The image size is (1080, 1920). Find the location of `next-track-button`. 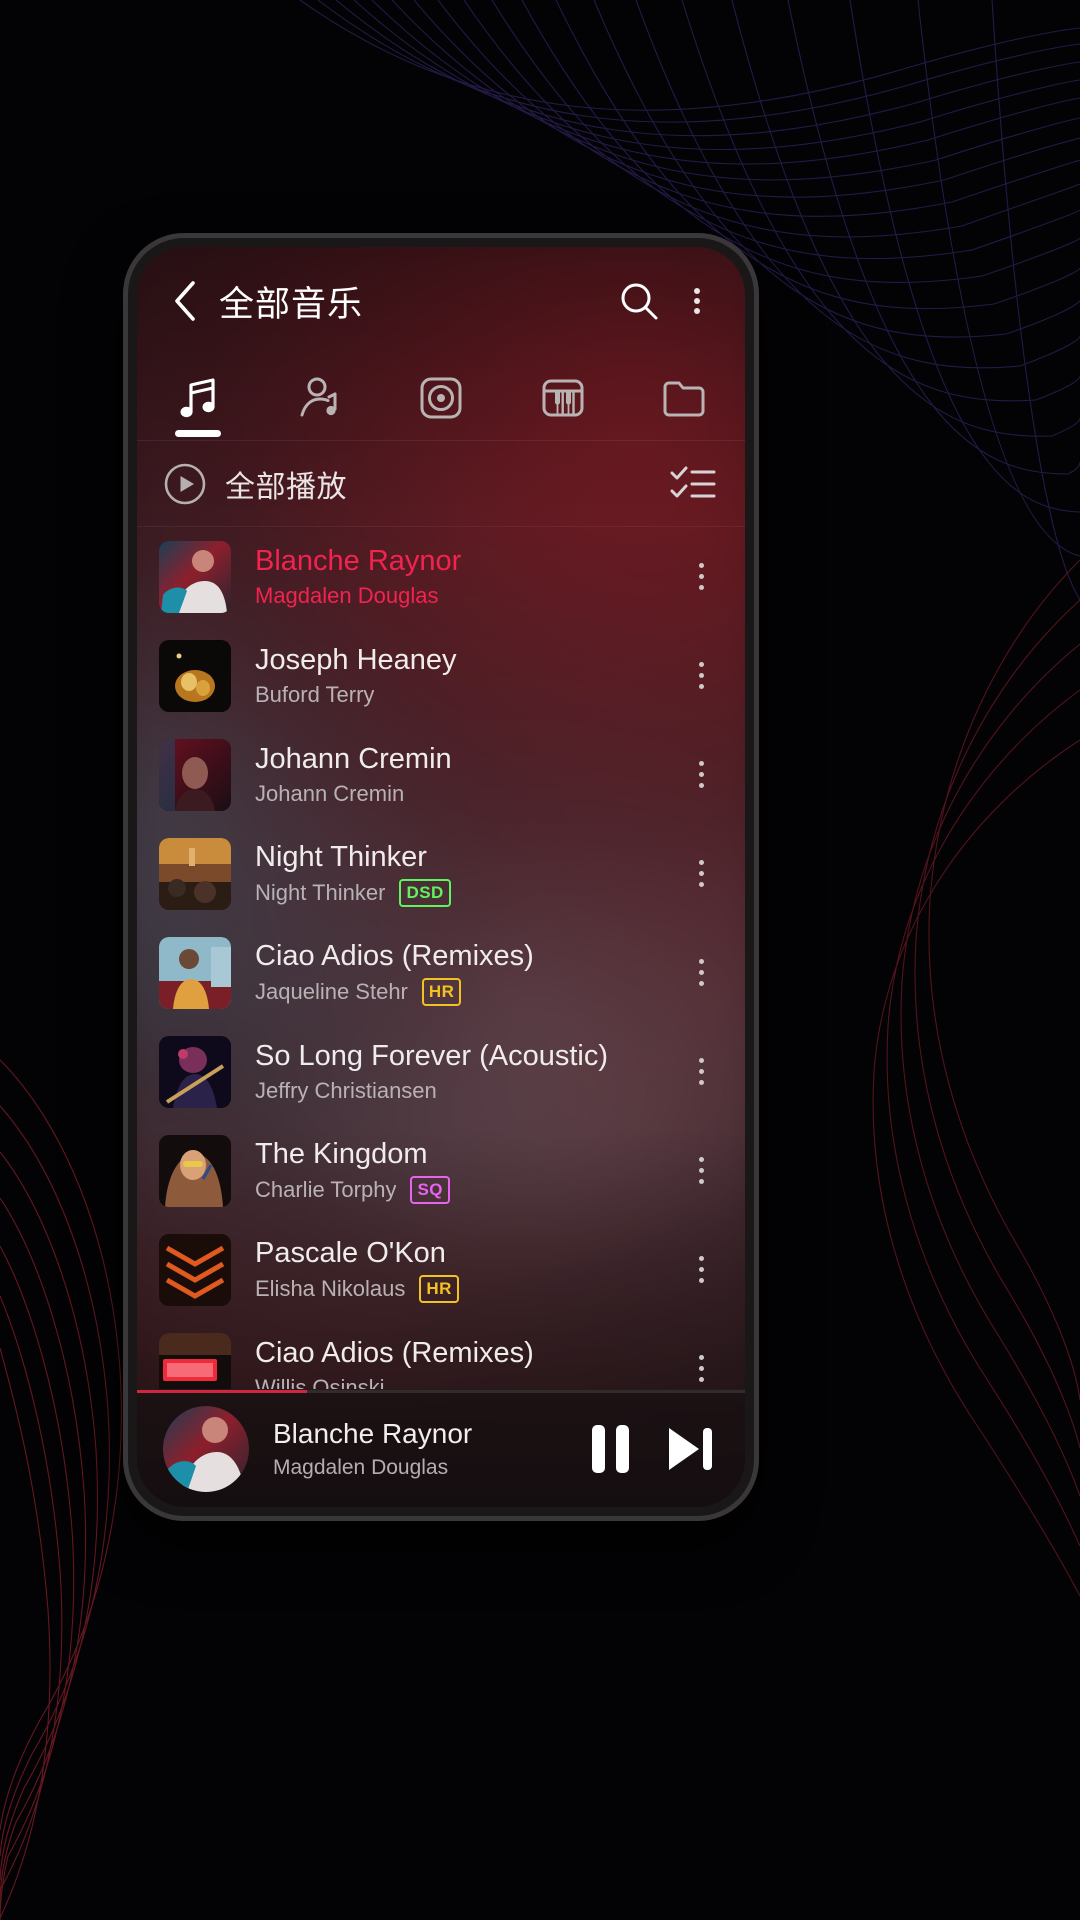

next-track-button is located at coordinates (690, 1449).